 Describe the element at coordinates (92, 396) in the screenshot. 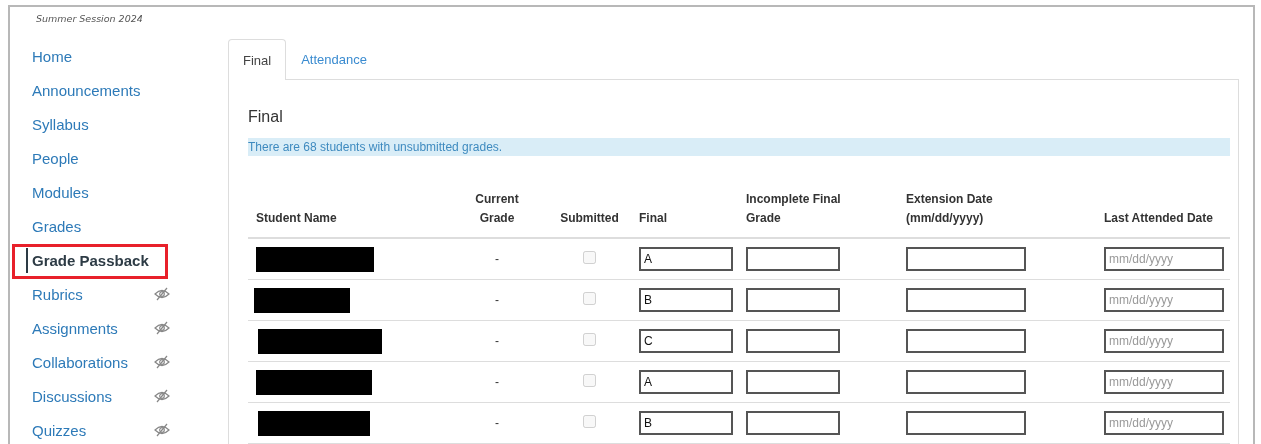

I see `nav-link: Discussions` at that location.